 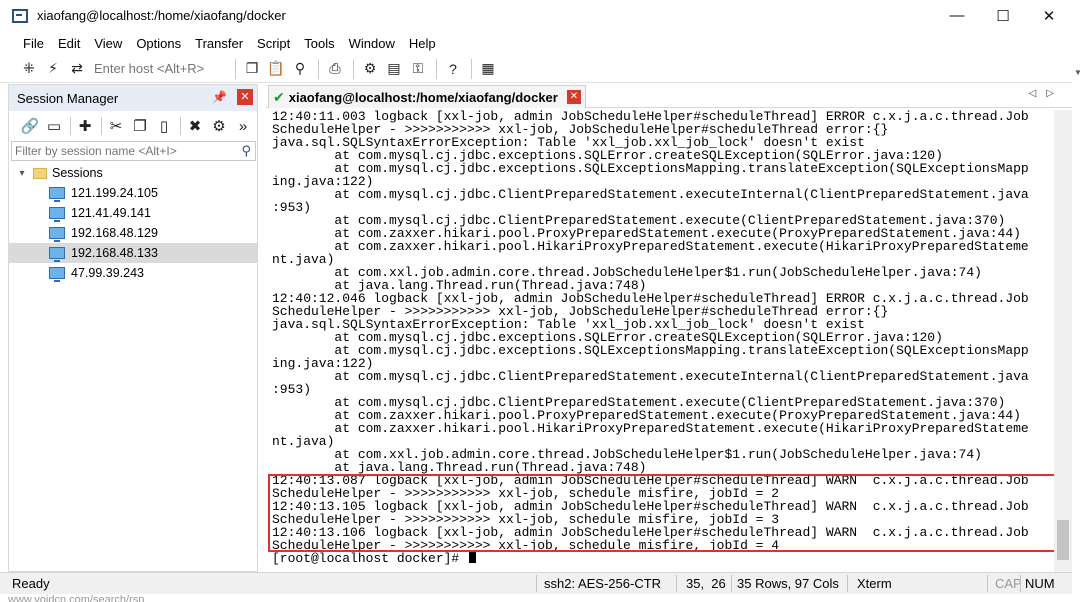 What do you see at coordinates (245, 97) in the screenshot?
I see `close-panel-icon: ✕` at bounding box center [245, 97].